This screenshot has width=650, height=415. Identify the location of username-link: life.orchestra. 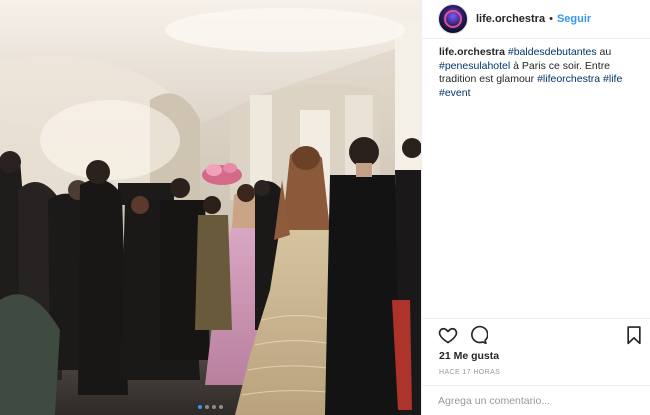
(510, 19).